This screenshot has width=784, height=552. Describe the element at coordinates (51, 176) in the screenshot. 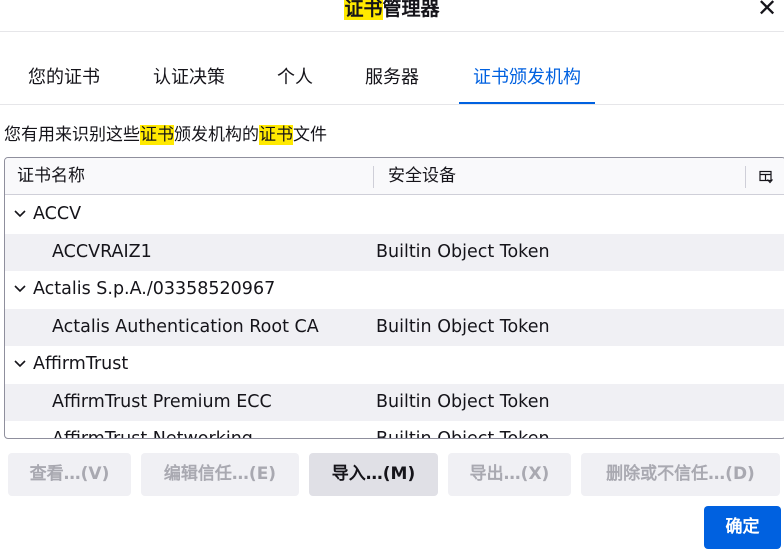

I see `column-certificate-name: 证书名称` at that location.